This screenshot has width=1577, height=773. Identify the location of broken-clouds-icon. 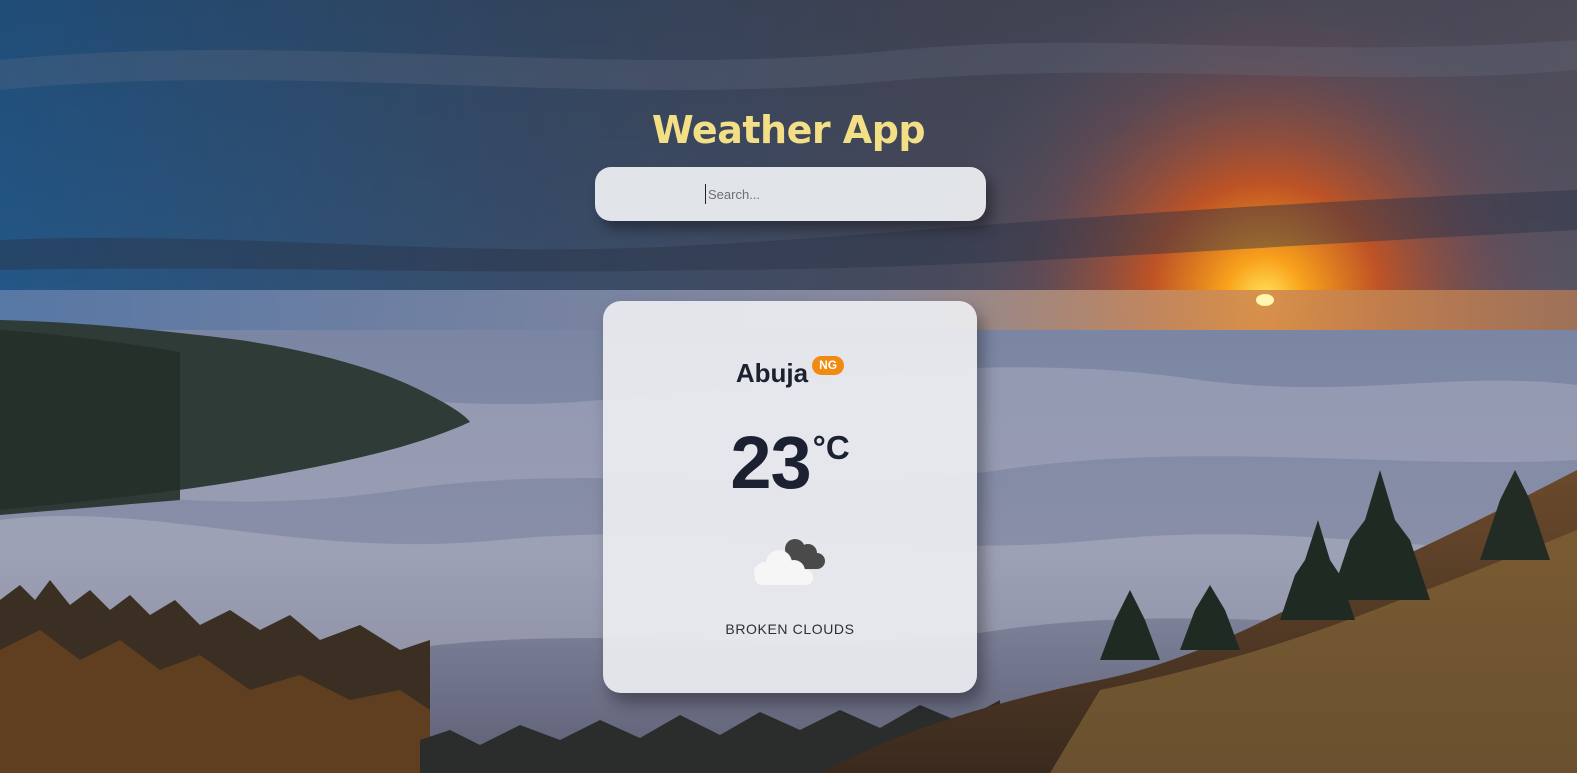
(791, 562).